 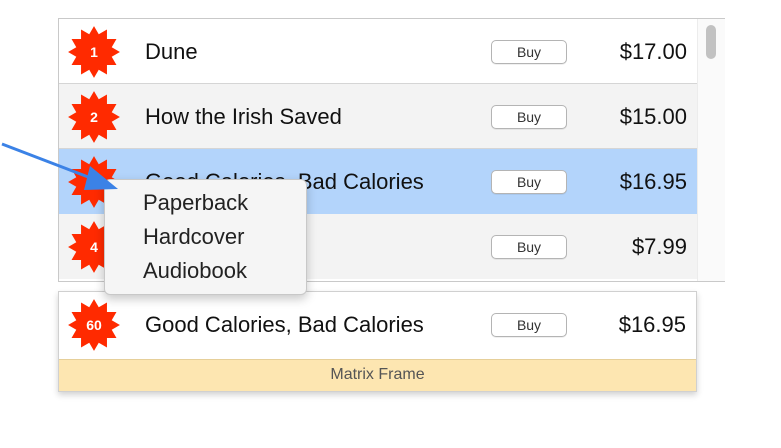 I want to click on rank-number: 60, so click(x=94, y=325).